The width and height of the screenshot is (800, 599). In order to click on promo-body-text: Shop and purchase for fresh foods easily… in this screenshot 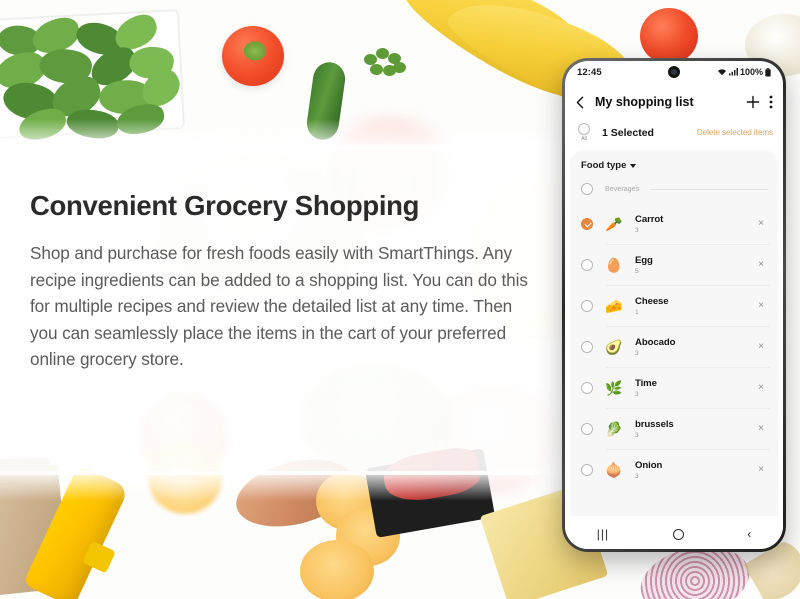, I will do `click(279, 306)`.